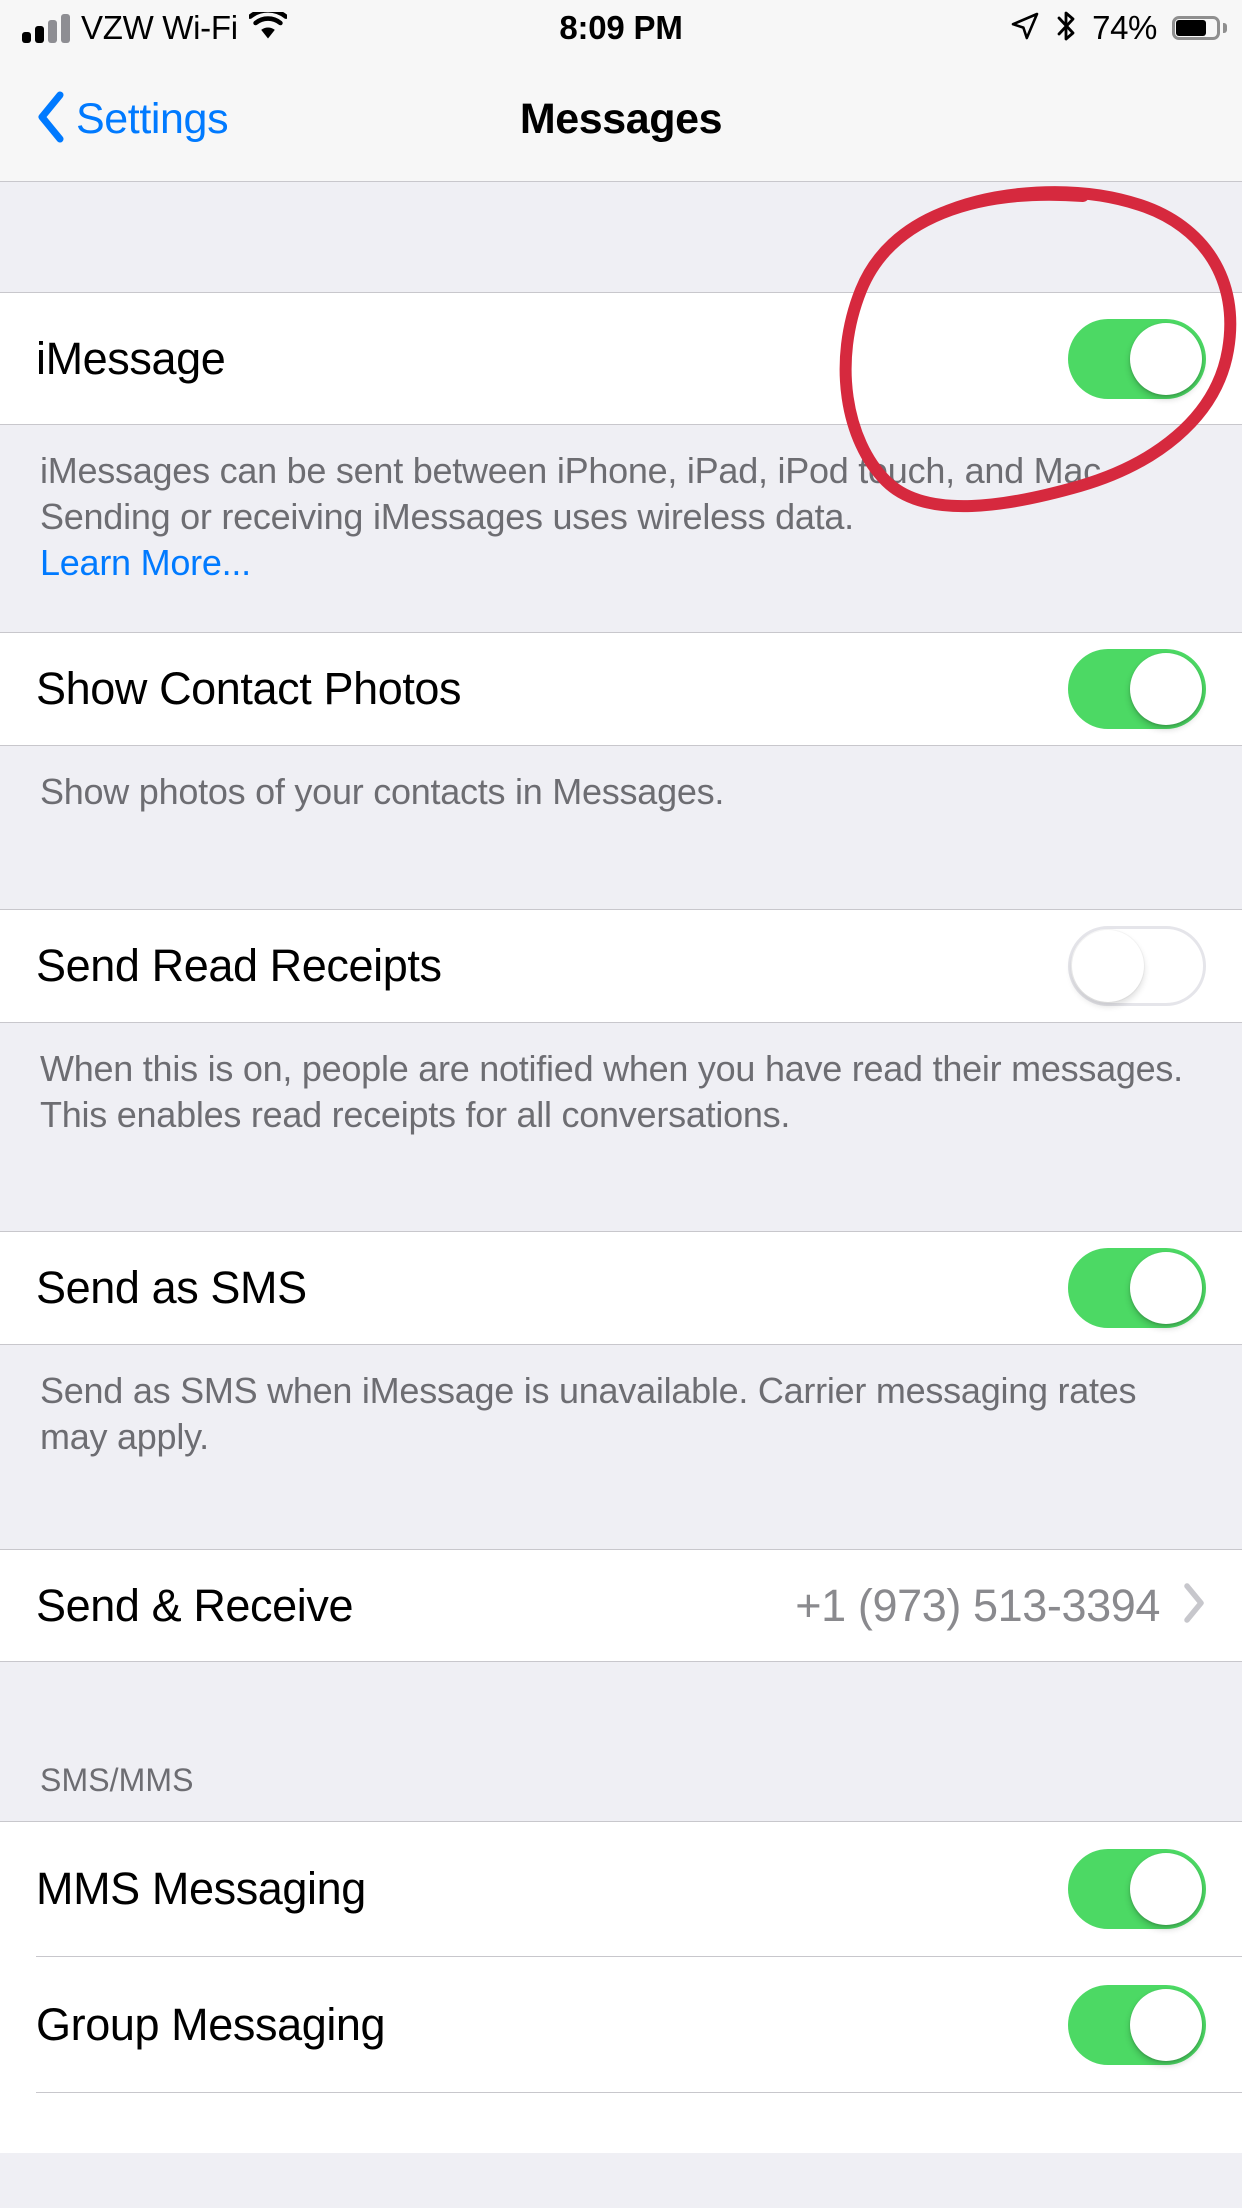 This screenshot has width=1242, height=2208. What do you see at coordinates (621, 1889) in the screenshot?
I see `row-mms-messaging: MMS Messaging` at bounding box center [621, 1889].